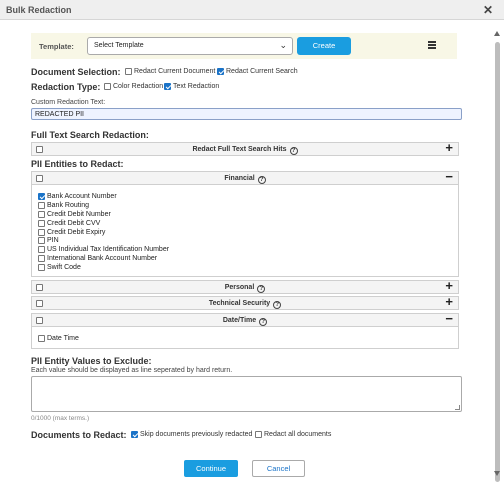 This screenshot has height=482, width=504. I want to click on list-item: Bank Routing, so click(63, 205).